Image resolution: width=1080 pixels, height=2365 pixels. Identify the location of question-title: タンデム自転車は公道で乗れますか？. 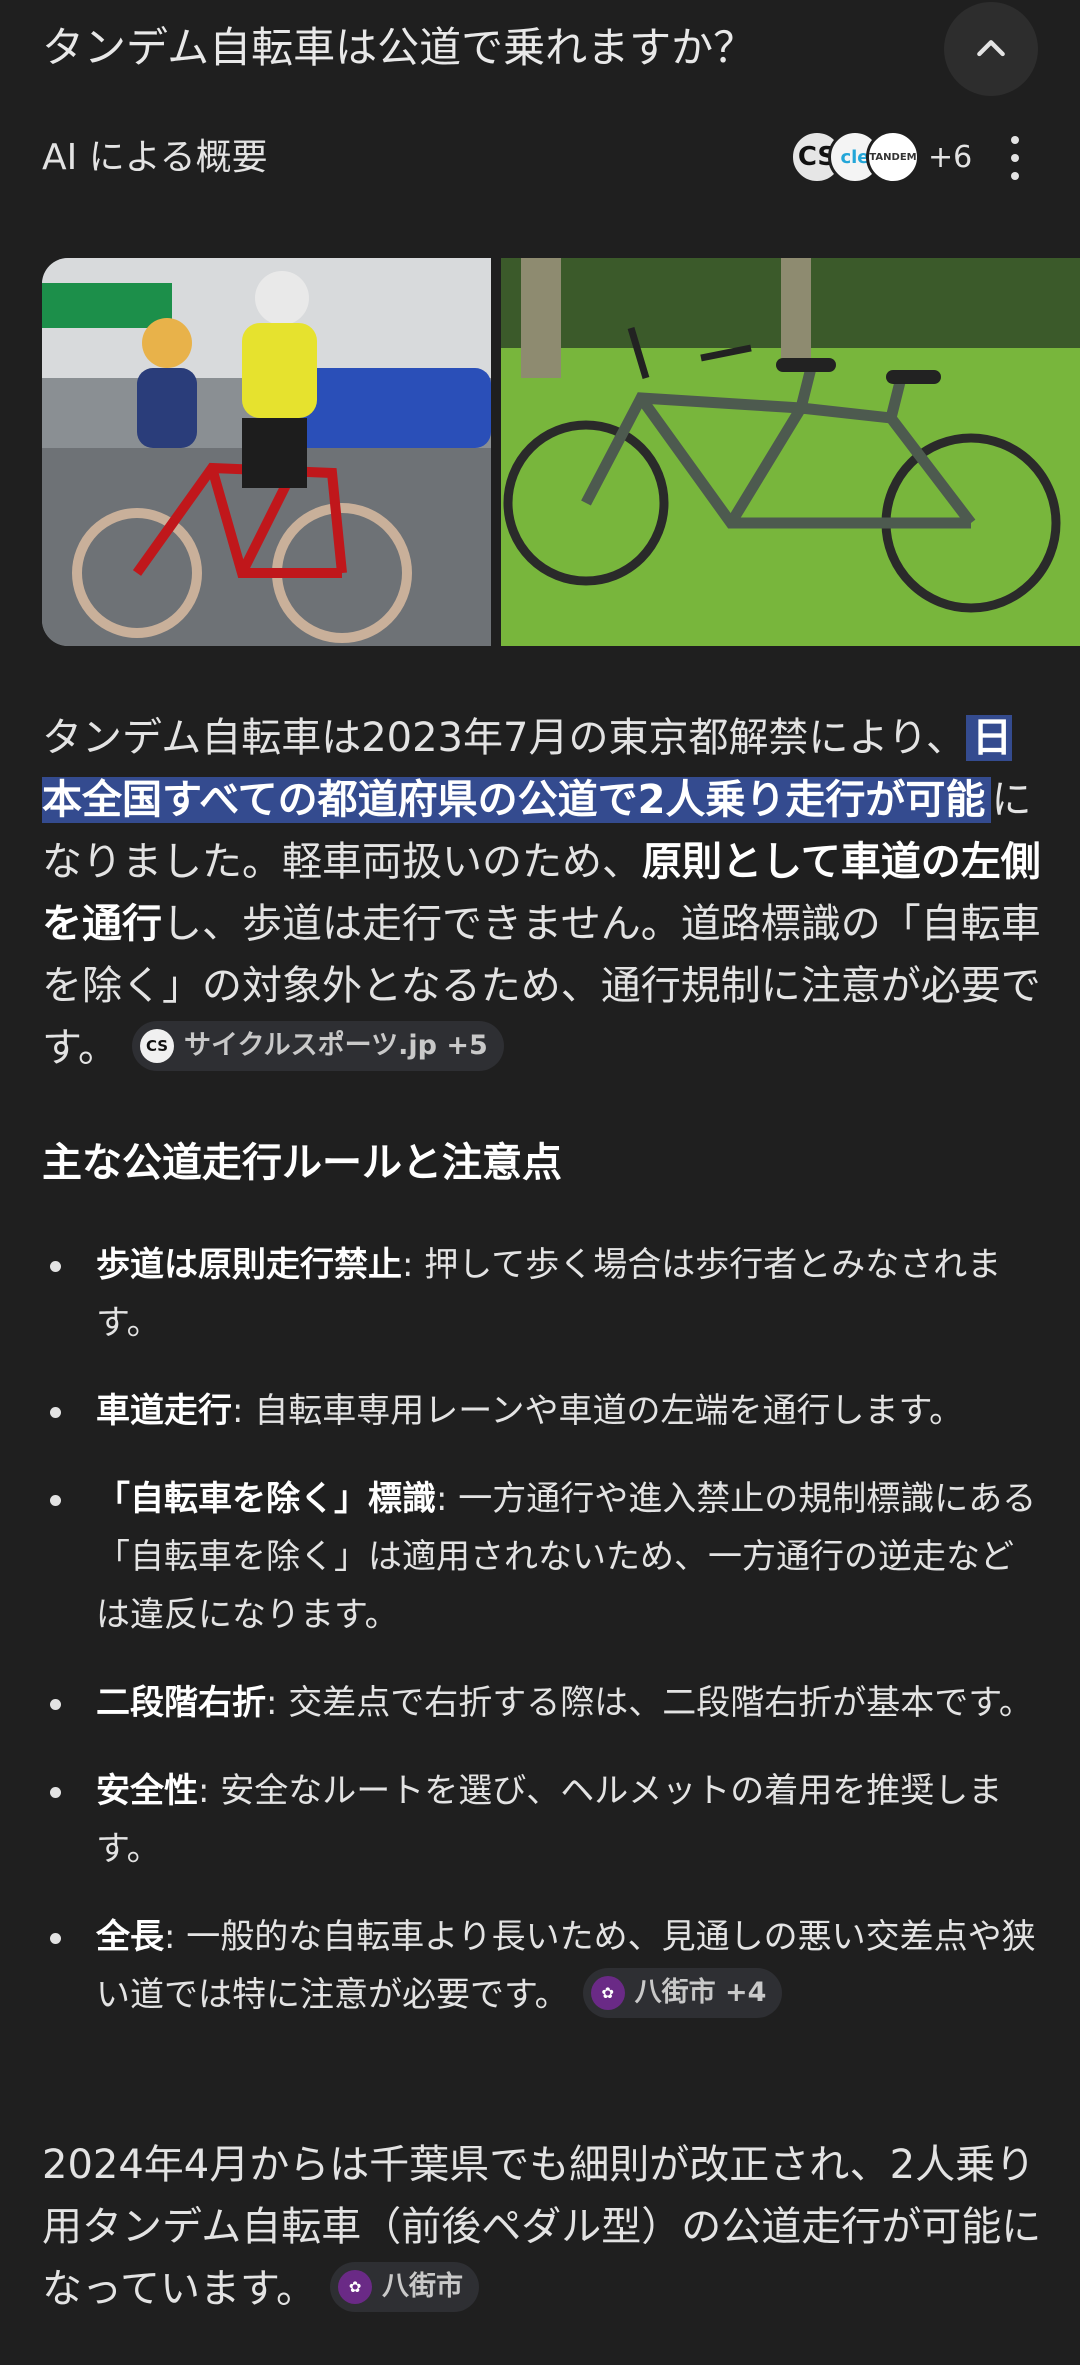
(399, 47).